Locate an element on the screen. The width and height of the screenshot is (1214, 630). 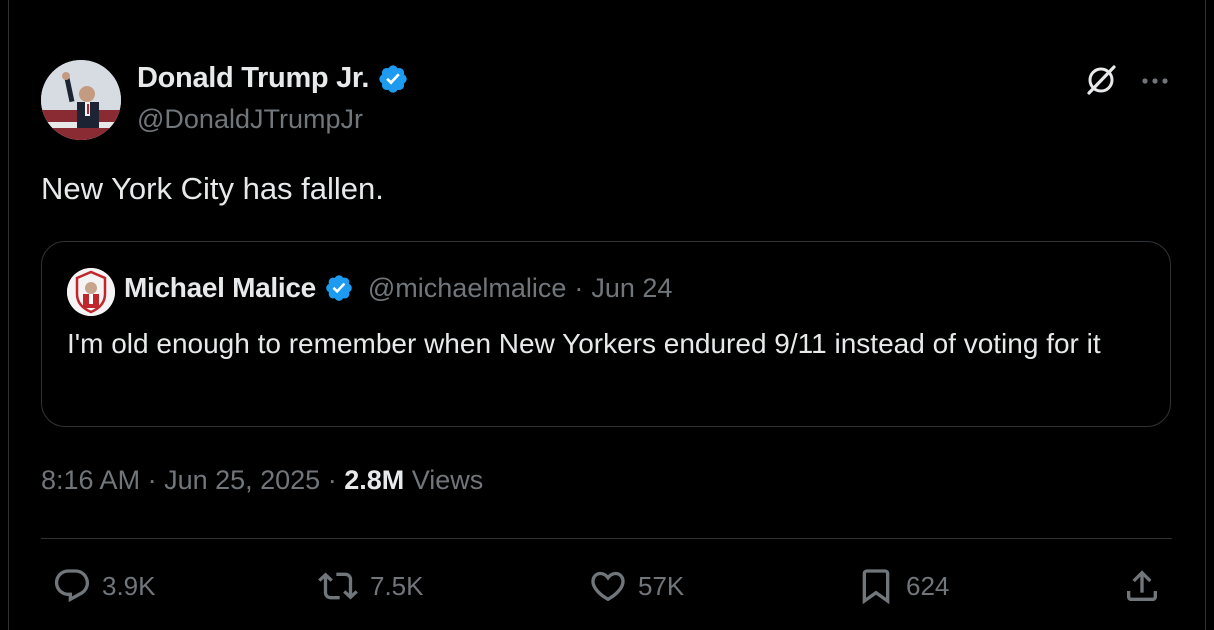
more-dots-icon is located at coordinates (1155, 81).